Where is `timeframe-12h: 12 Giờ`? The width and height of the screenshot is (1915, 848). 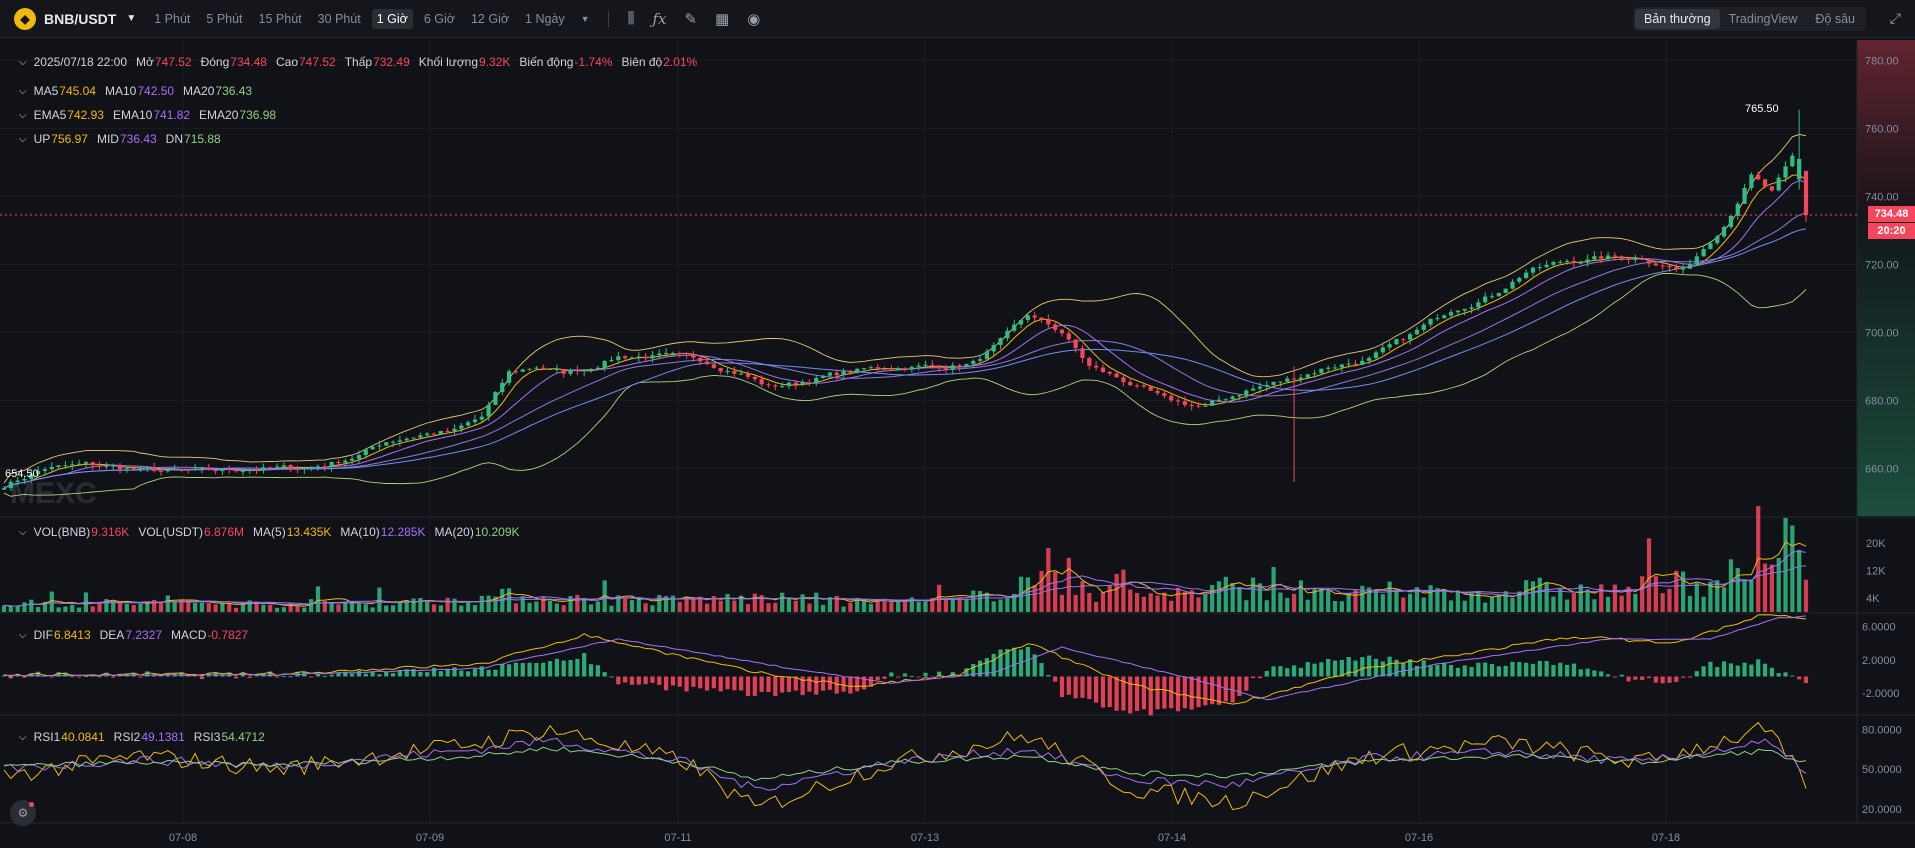 timeframe-12h: 12 Giờ is located at coordinates (490, 19).